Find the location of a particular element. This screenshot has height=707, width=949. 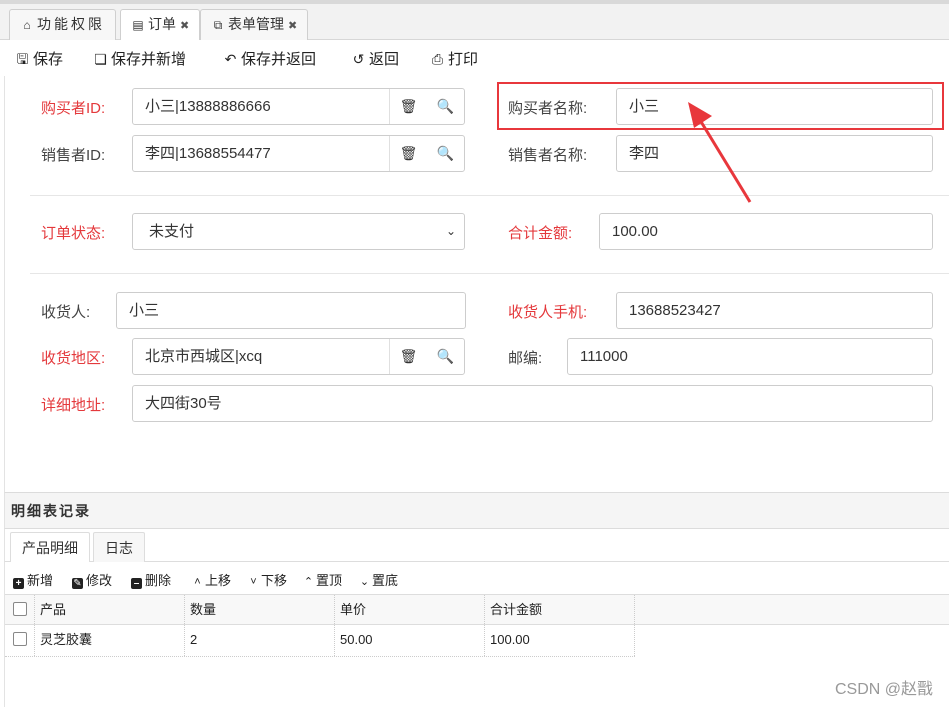

watermark: CSDN @赵戬 is located at coordinates (883, 689).